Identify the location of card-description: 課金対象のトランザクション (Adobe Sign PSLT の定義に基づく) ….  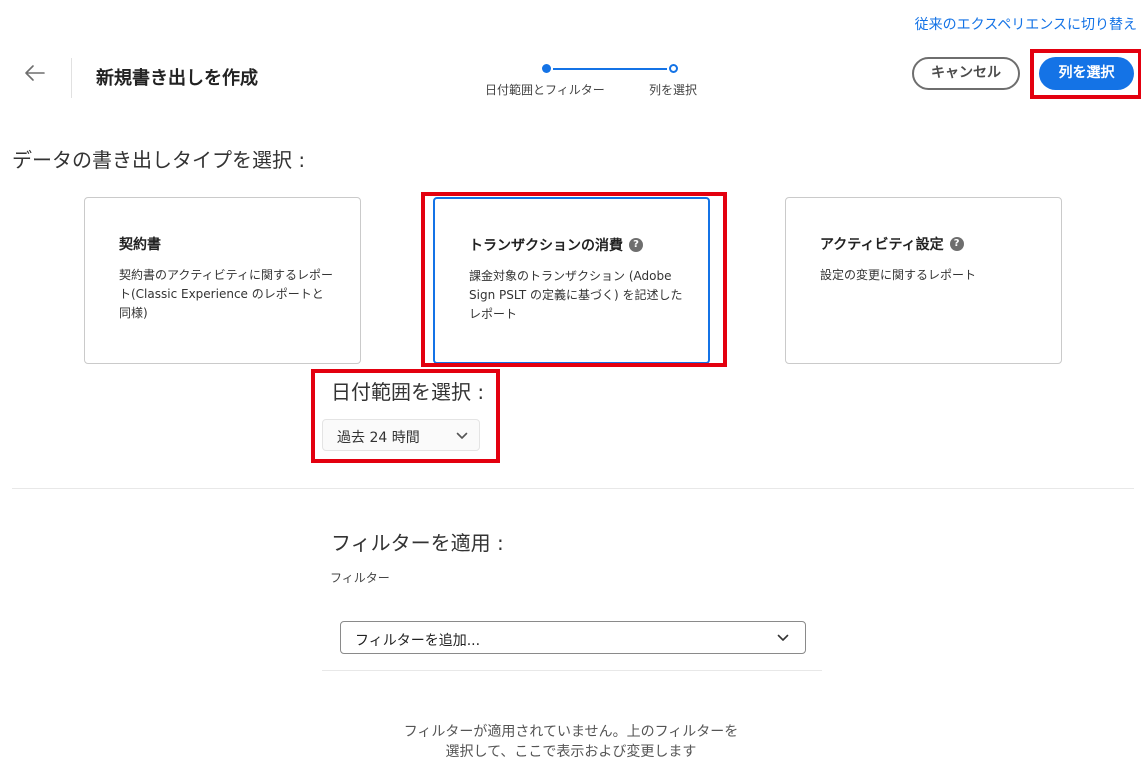
(576, 295).